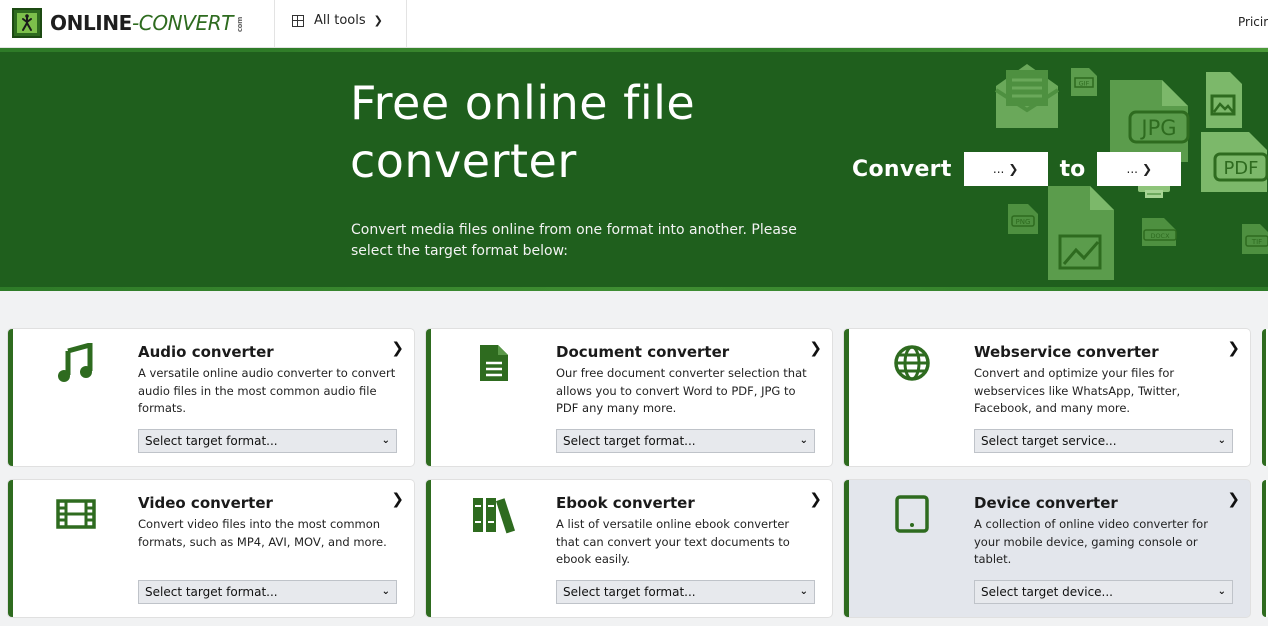 The height and width of the screenshot is (626, 1268). I want to click on card-title: Video converter, so click(205, 503).